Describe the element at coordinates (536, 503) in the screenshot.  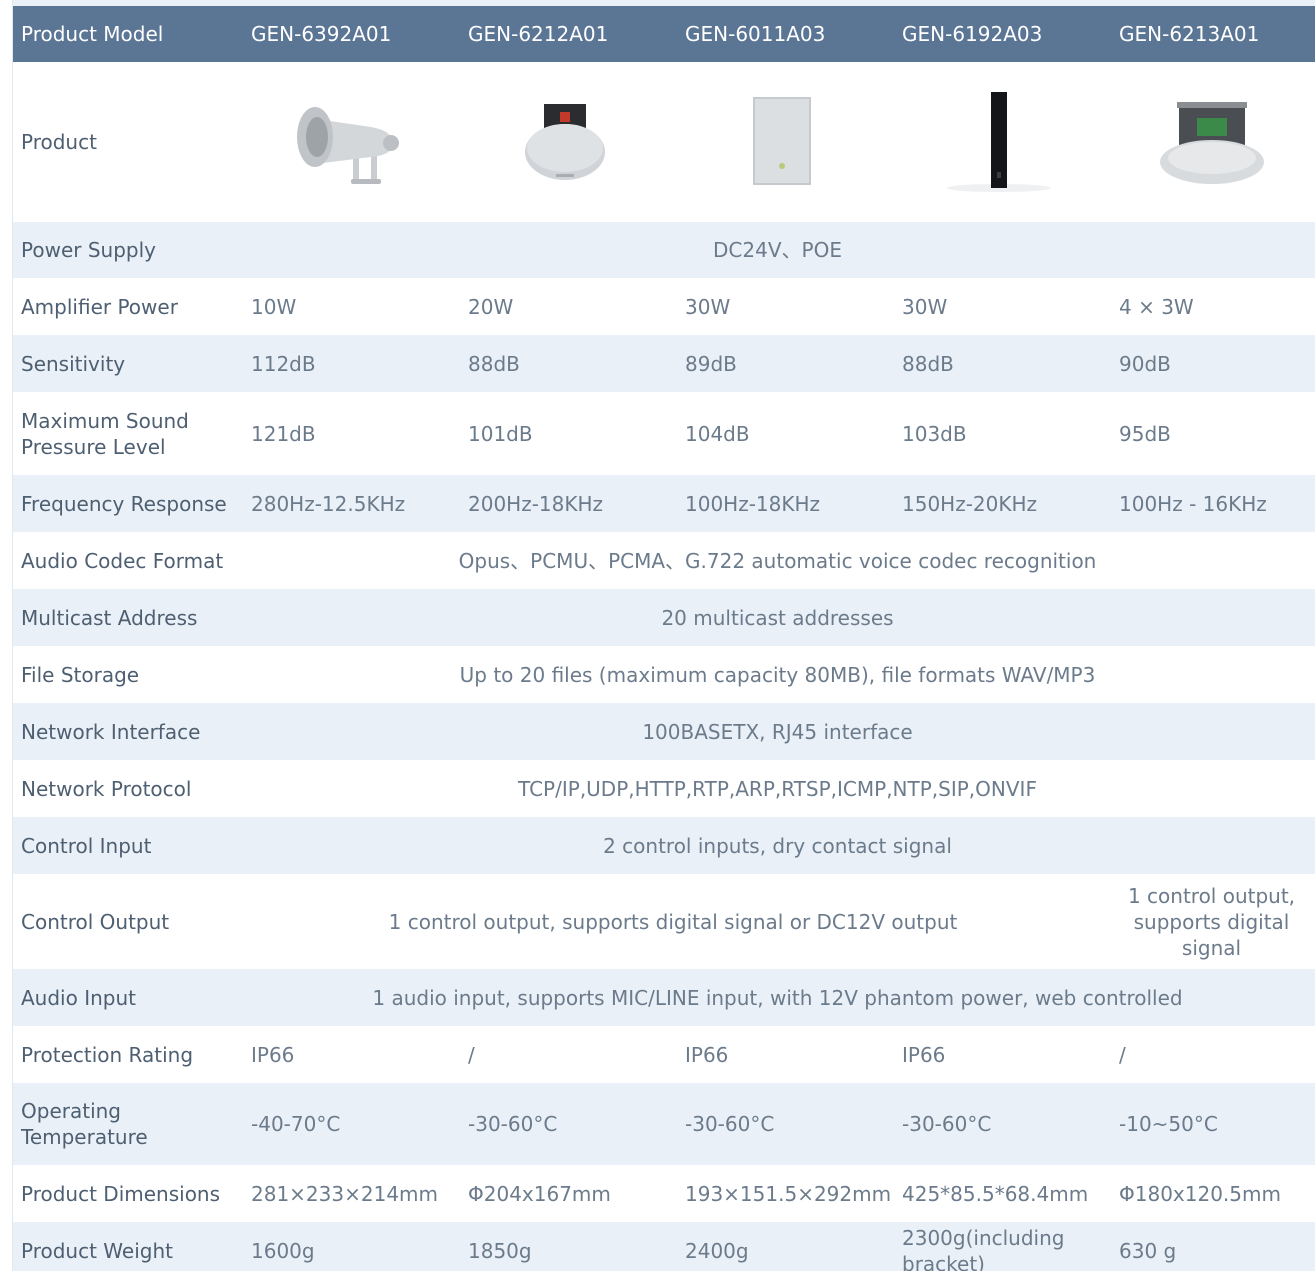
I see `frequency-response-2: 200Hz-18KHz` at that location.